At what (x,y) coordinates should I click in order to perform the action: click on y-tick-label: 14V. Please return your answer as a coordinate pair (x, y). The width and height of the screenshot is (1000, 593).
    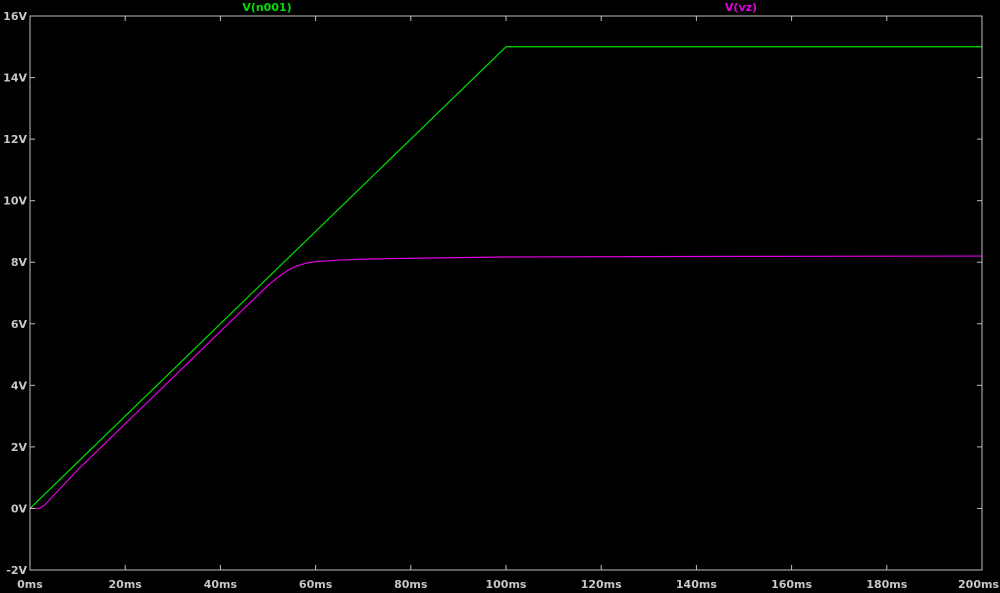
    Looking at the image, I should click on (15, 78).